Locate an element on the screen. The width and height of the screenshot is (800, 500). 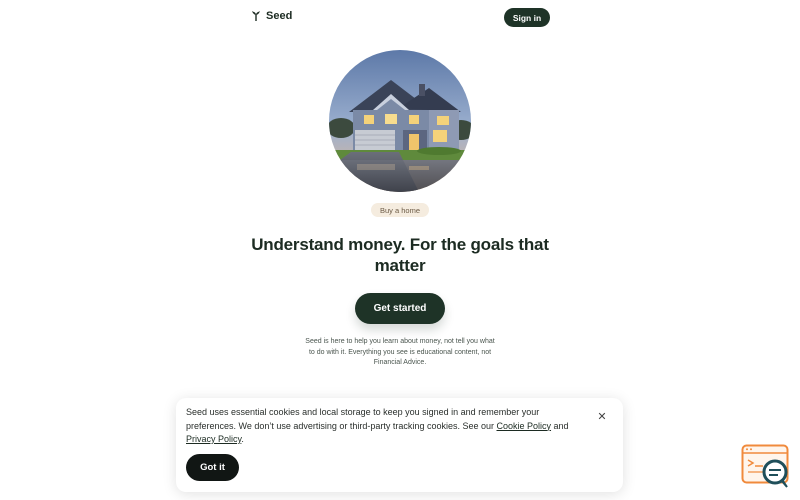
goal-chip: Buy a home is located at coordinates (400, 210).